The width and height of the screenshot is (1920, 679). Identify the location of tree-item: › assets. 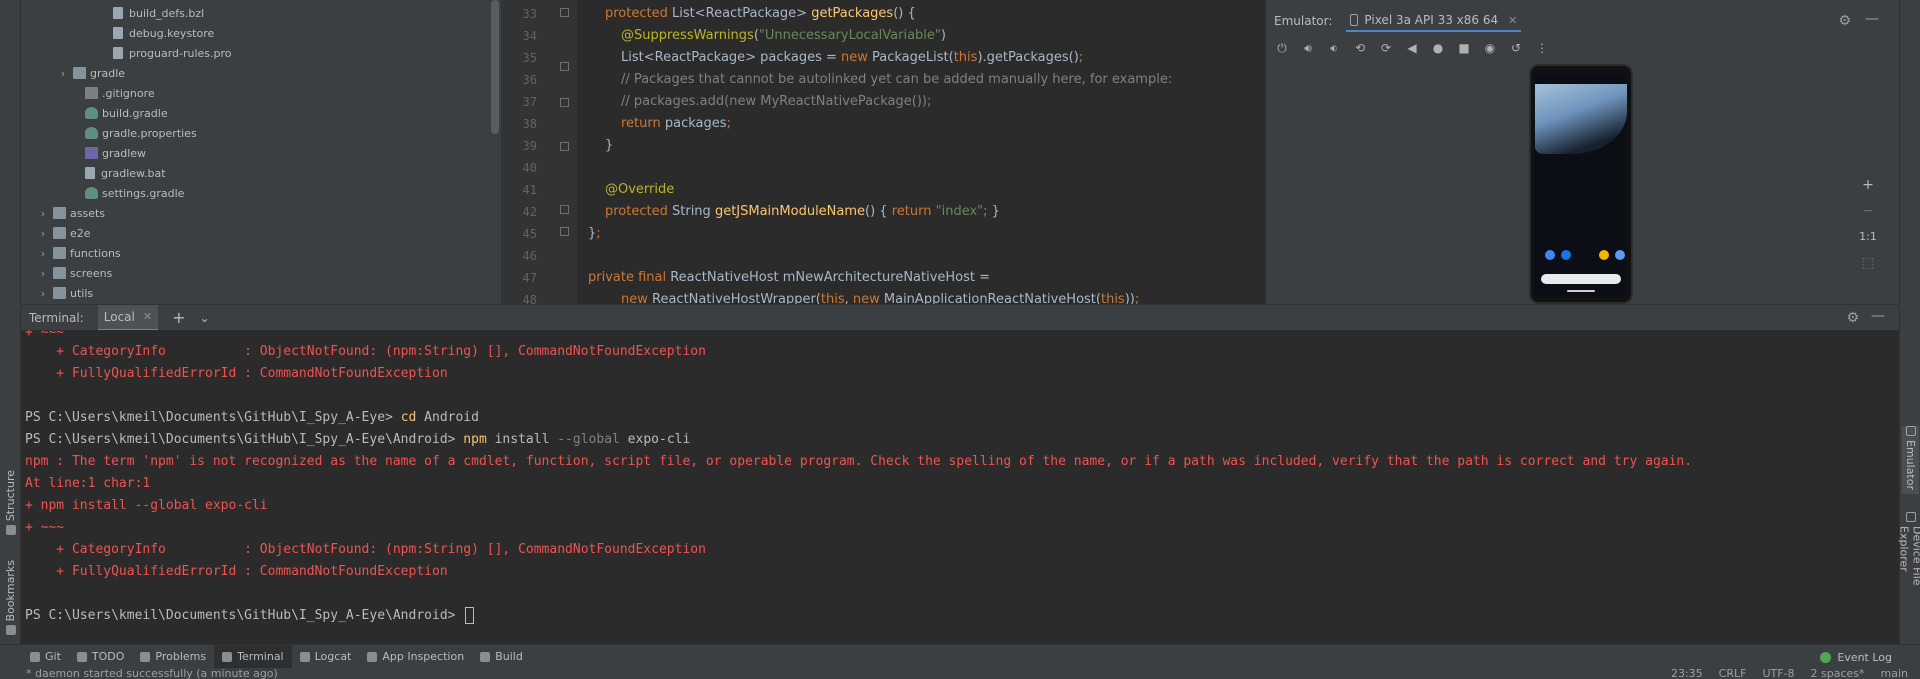
(71, 213).